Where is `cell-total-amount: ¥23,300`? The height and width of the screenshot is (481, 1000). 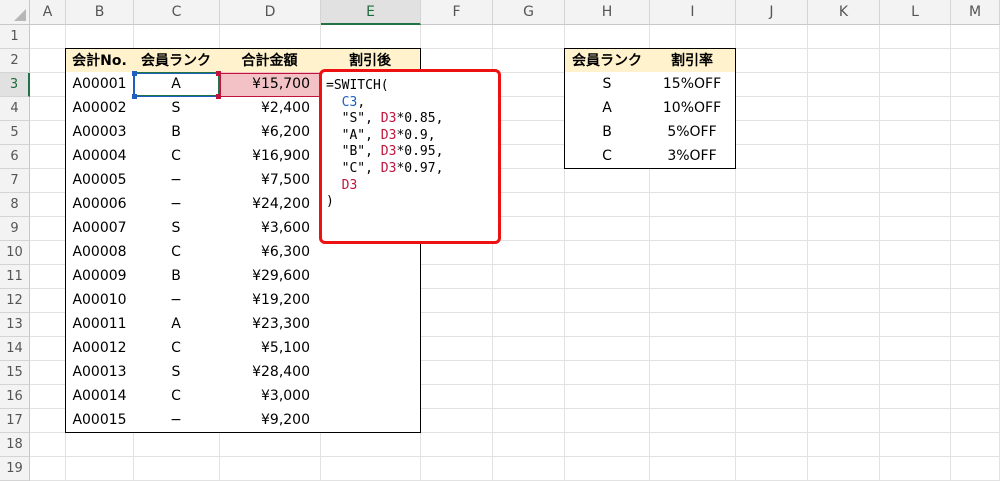 cell-total-amount: ¥23,300 is located at coordinates (270, 324).